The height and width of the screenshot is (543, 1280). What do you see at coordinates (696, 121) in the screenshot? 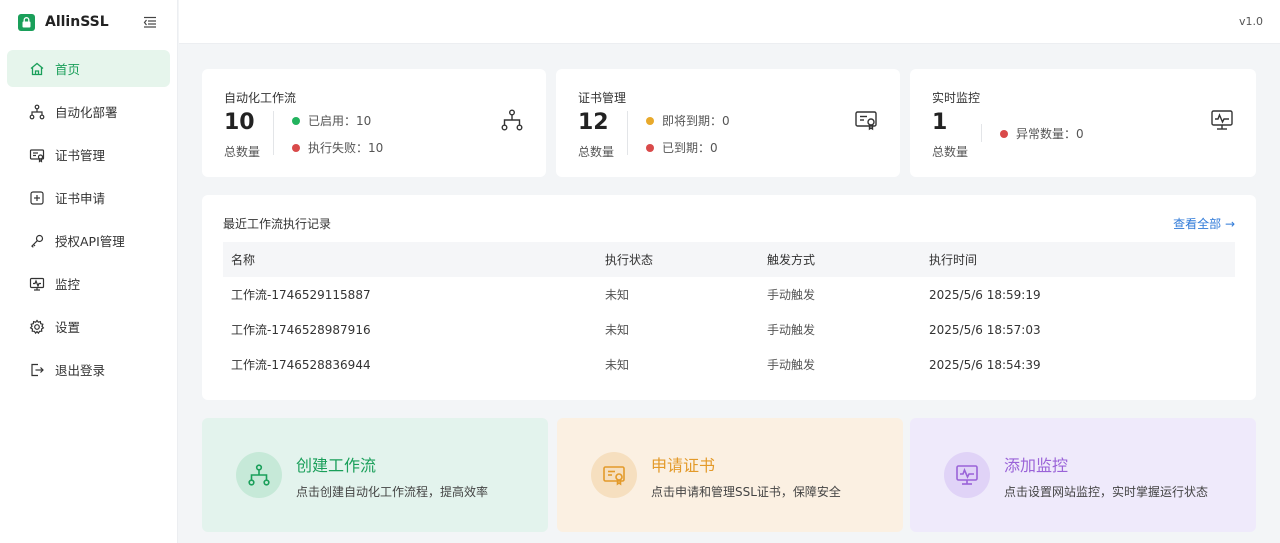
I see `stat-expiring-text: 即将到期：0` at bounding box center [696, 121].